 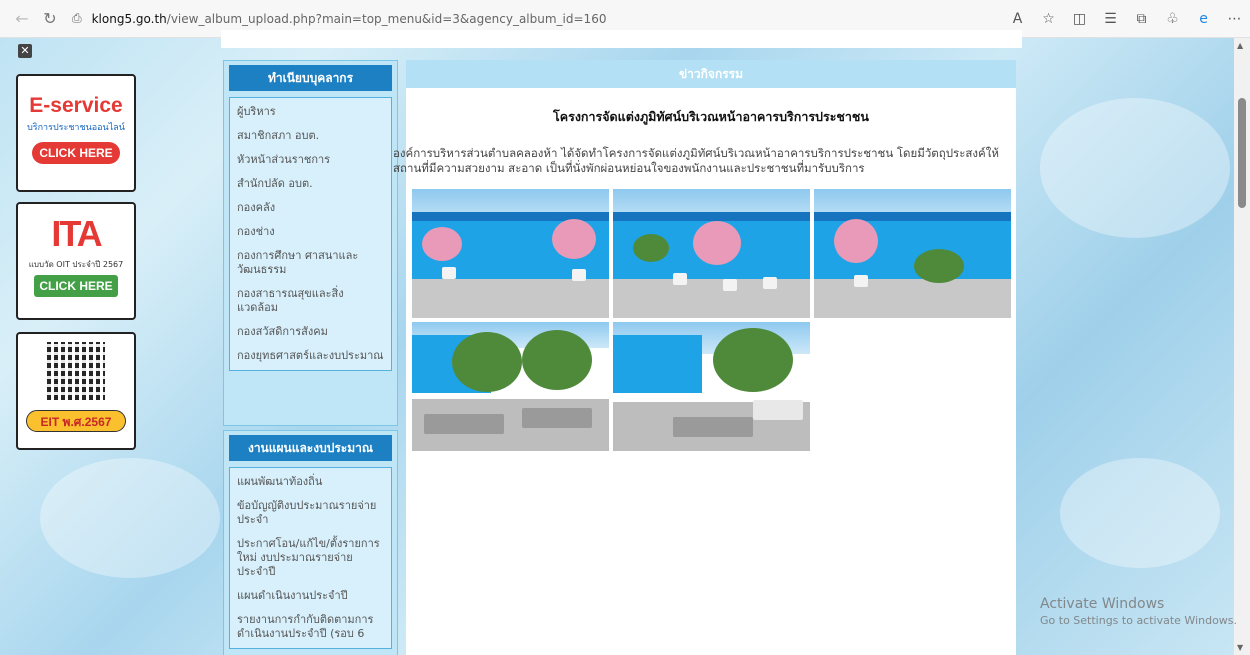 What do you see at coordinates (711, 74) in the screenshot?
I see `news-activities-header: ข่าวกิจกรรม` at bounding box center [711, 74].